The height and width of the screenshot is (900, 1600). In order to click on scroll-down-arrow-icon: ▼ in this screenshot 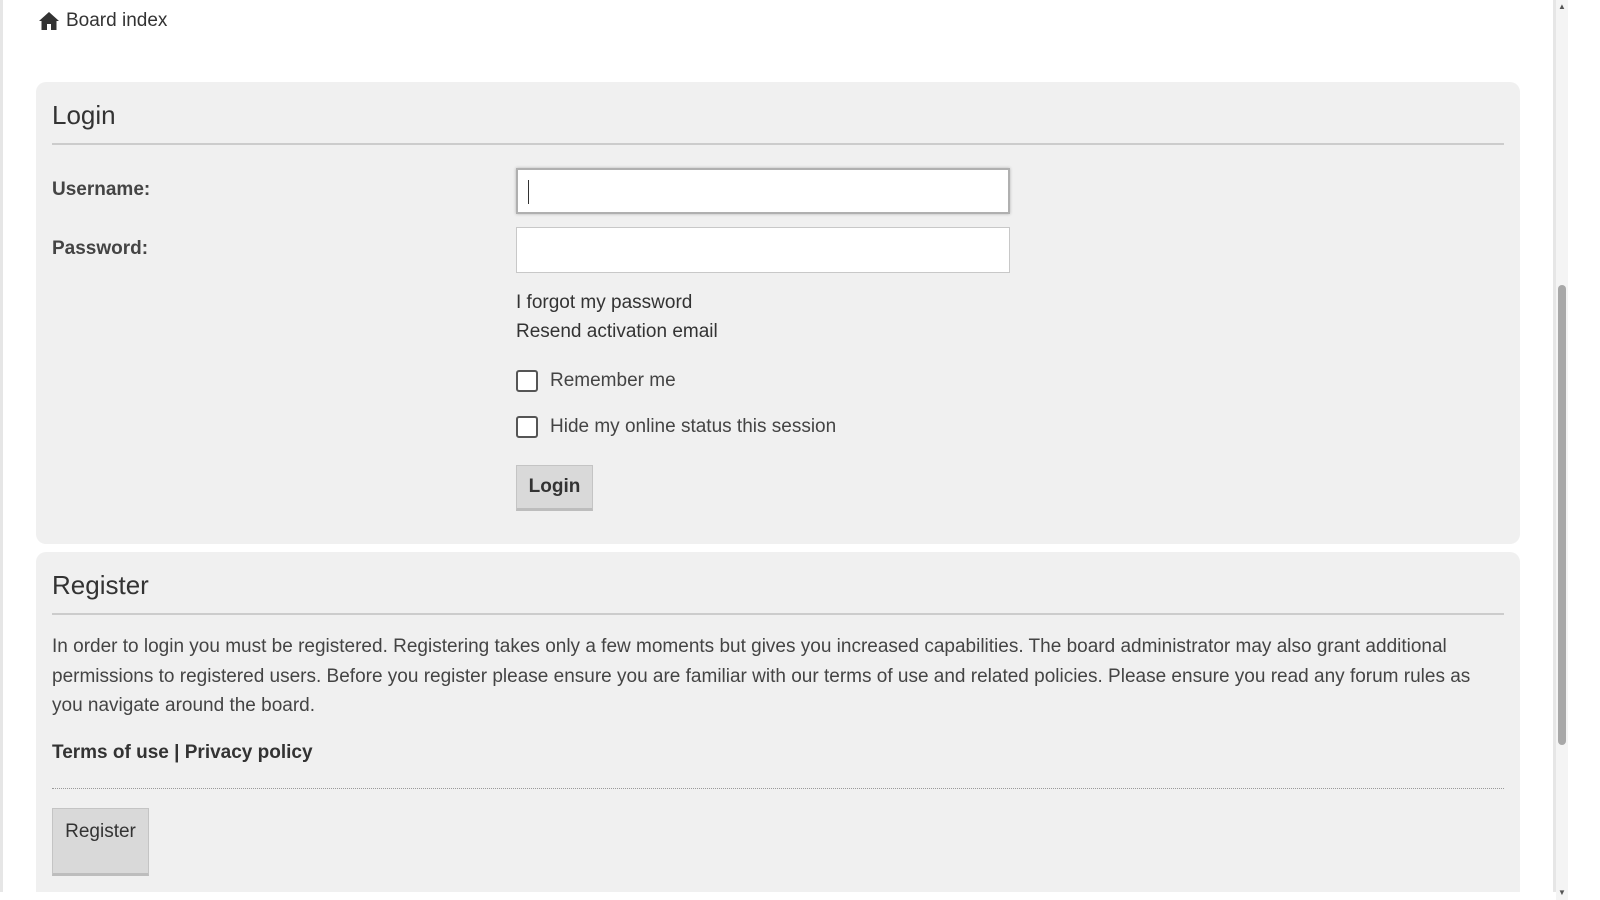, I will do `click(1562, 892)`.